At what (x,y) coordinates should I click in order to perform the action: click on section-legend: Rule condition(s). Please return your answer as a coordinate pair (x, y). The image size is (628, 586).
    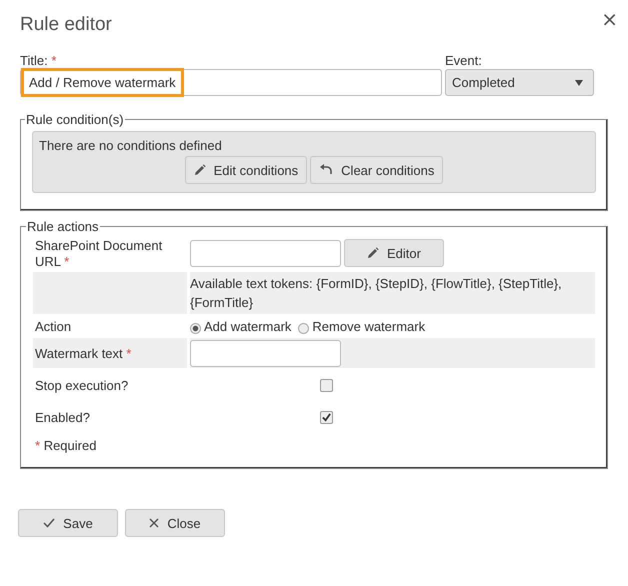
    Looking at the image, I should click on (75, 119).